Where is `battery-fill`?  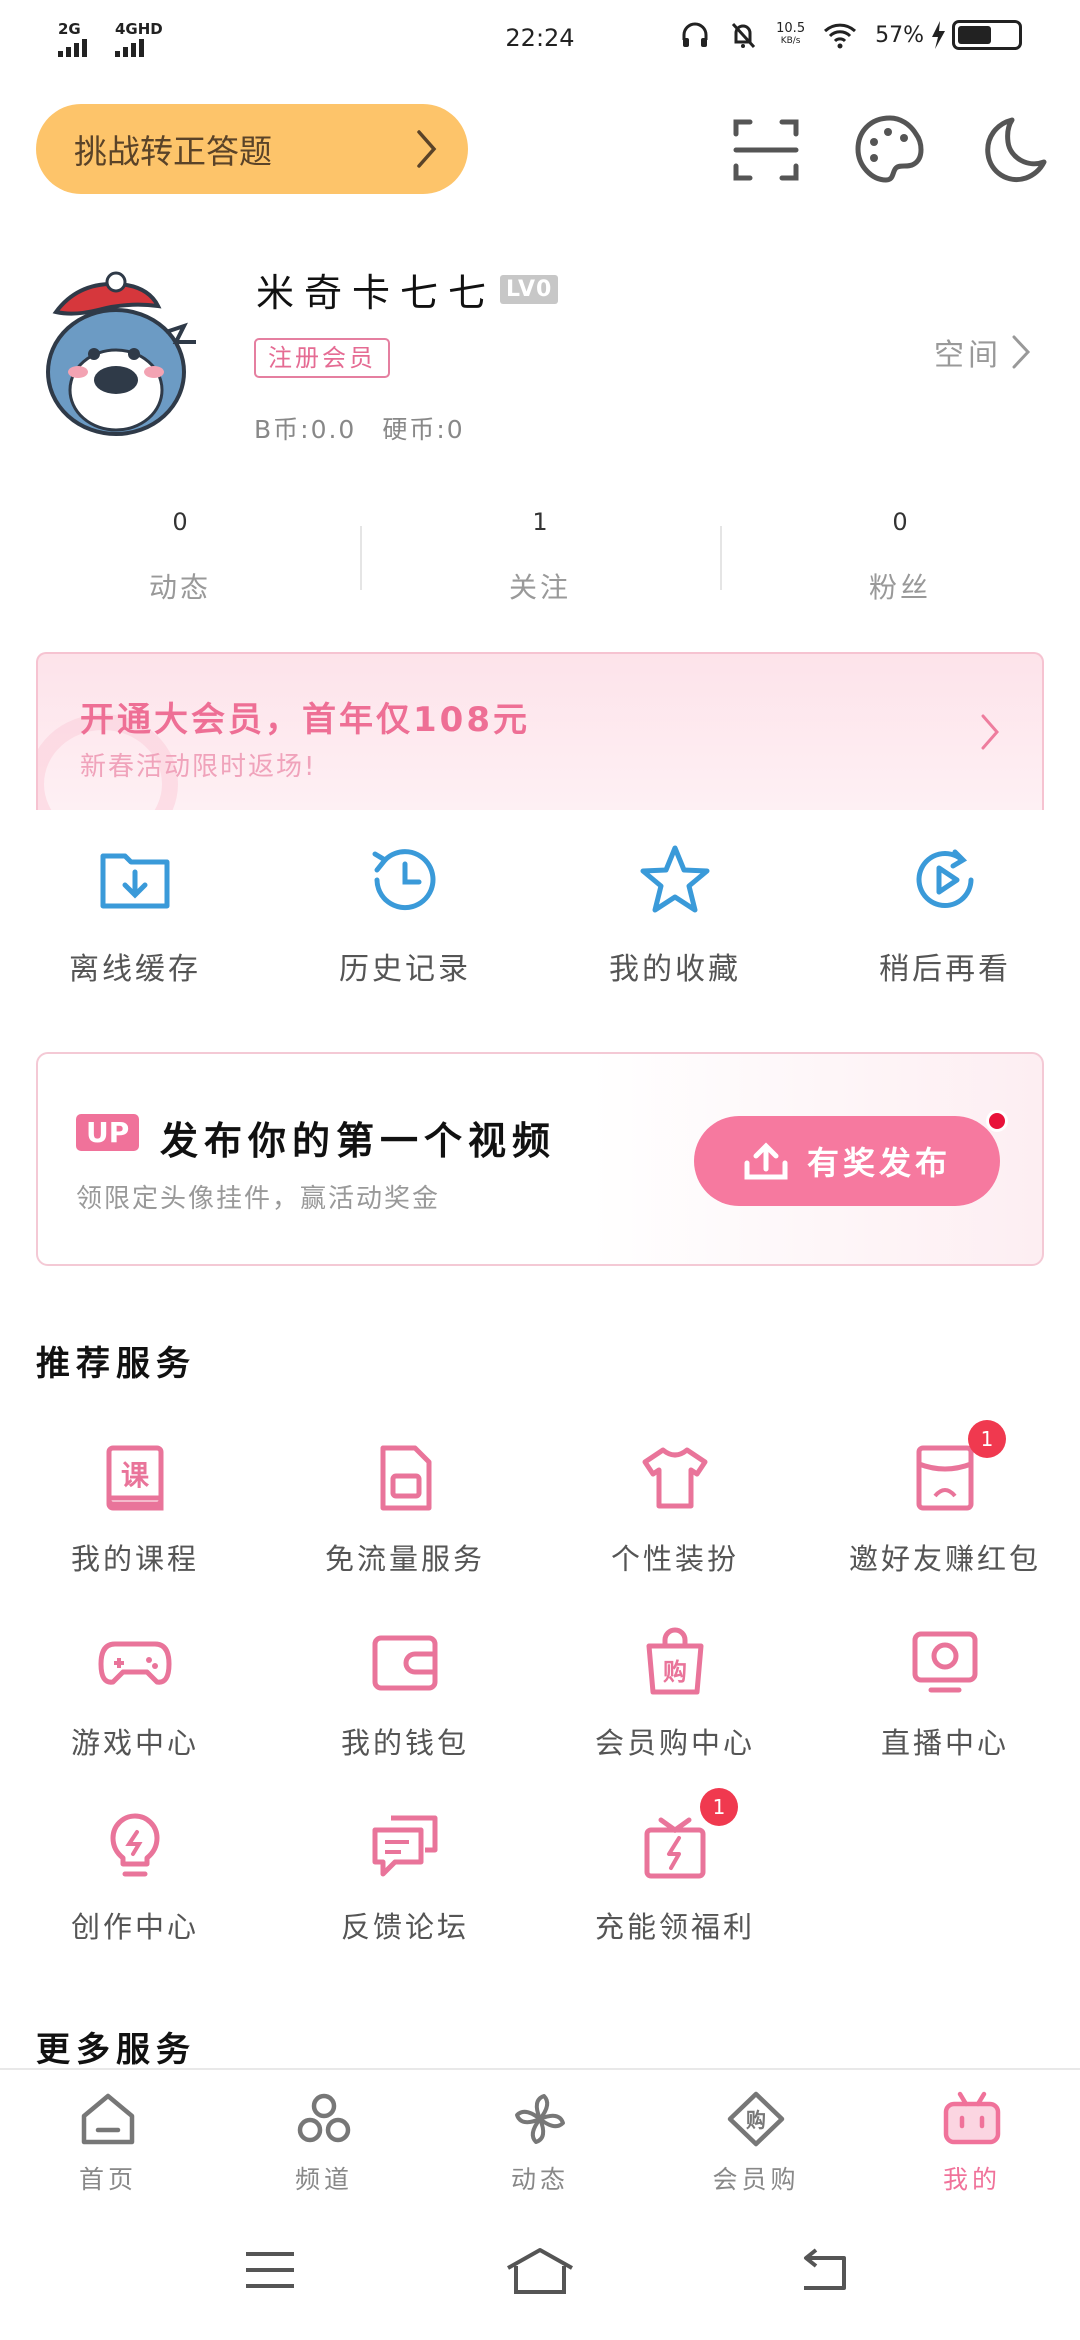
battery-fill is located at coordinates (975, 35).